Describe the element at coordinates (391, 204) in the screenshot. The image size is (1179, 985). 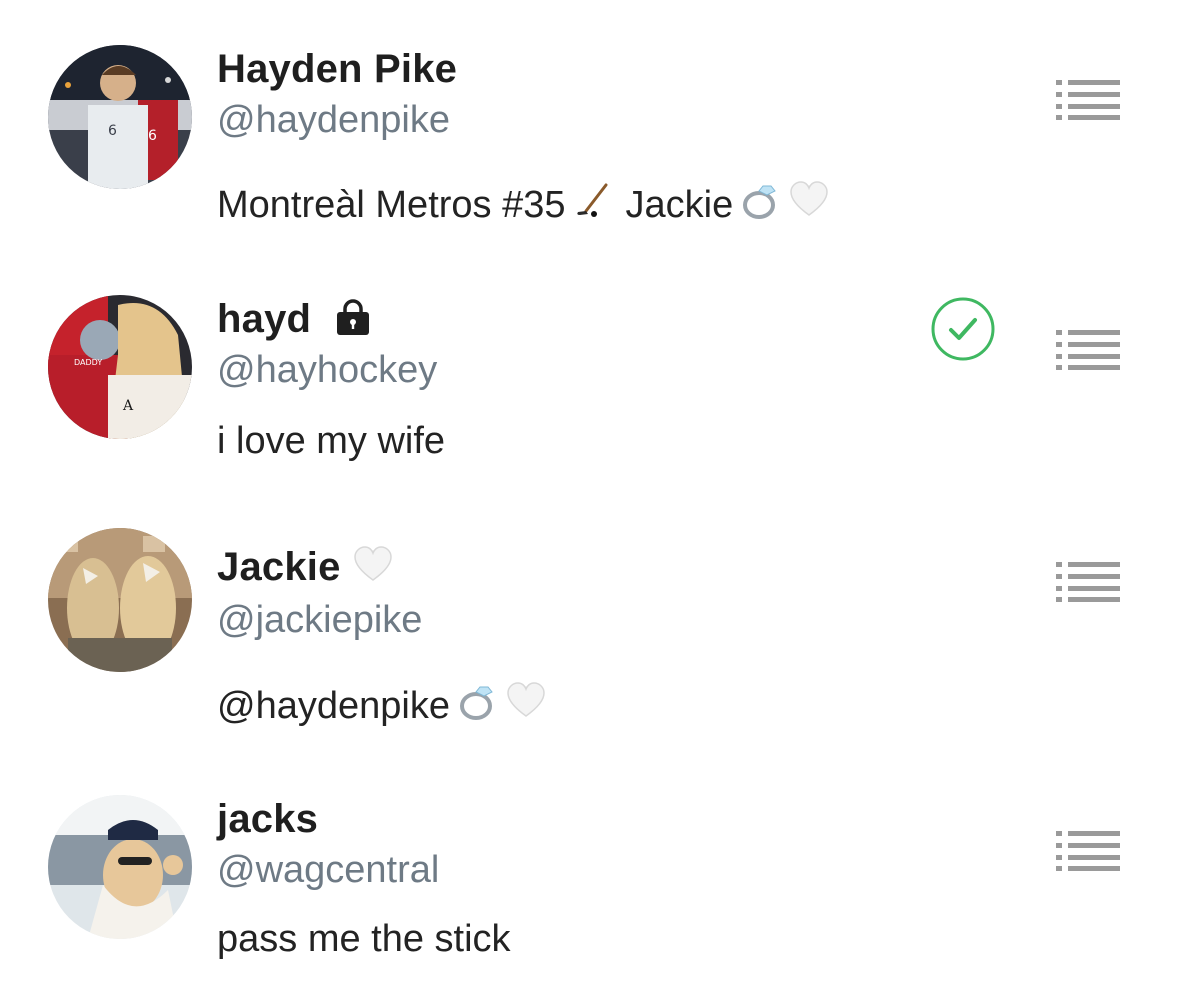
I see `bio-text: Montreàl Metros #35` at that location.